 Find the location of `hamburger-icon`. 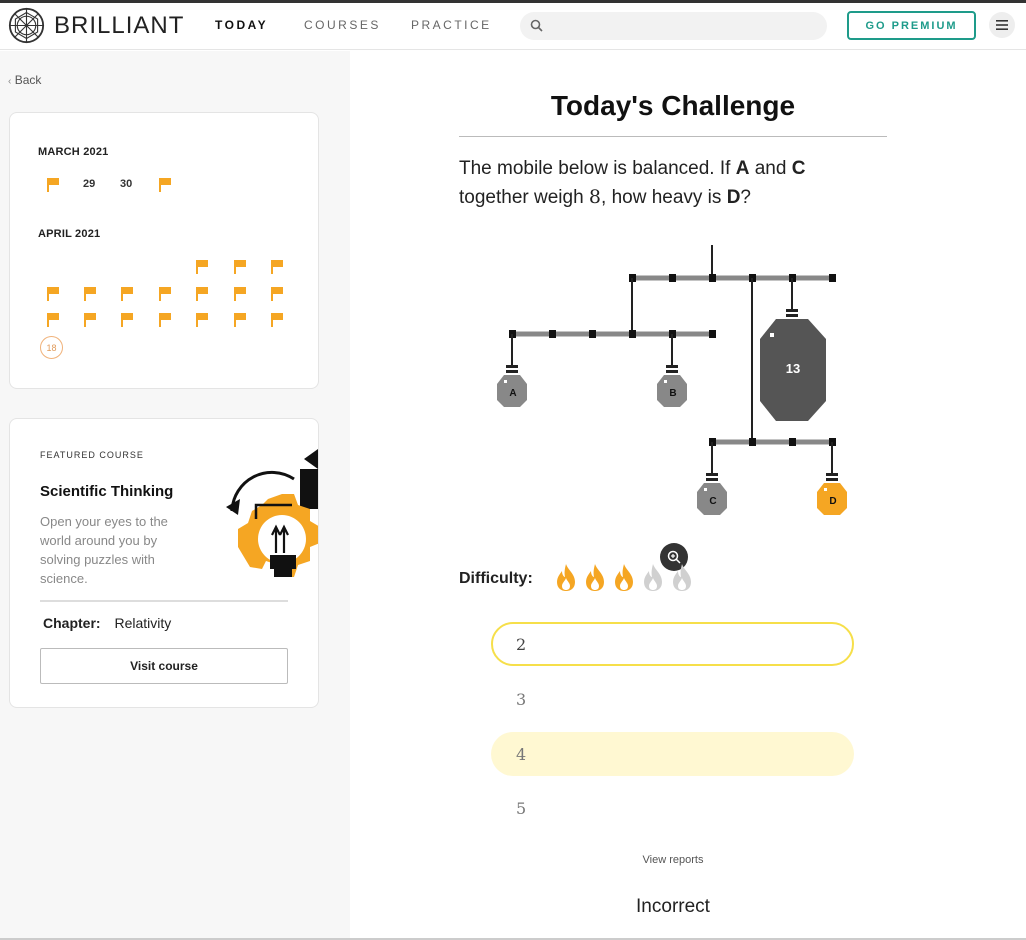

hamburger-icon is located at coordinates (1002, 25).